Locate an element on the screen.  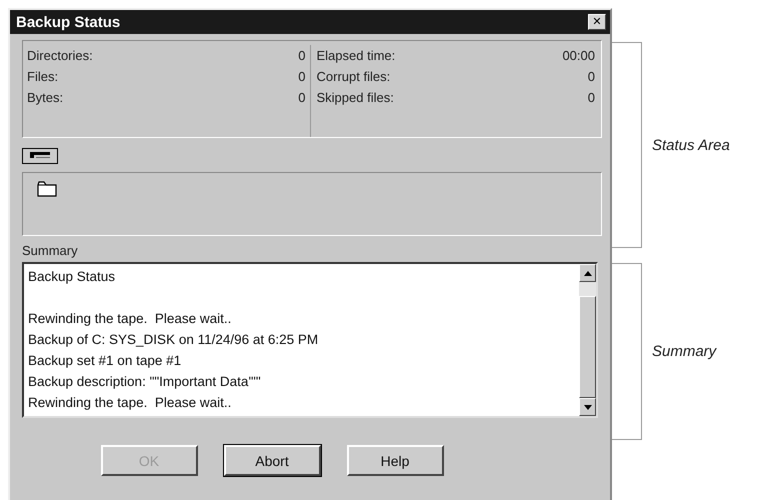
dialog-button: Abort is located at coordinates (272, 460).